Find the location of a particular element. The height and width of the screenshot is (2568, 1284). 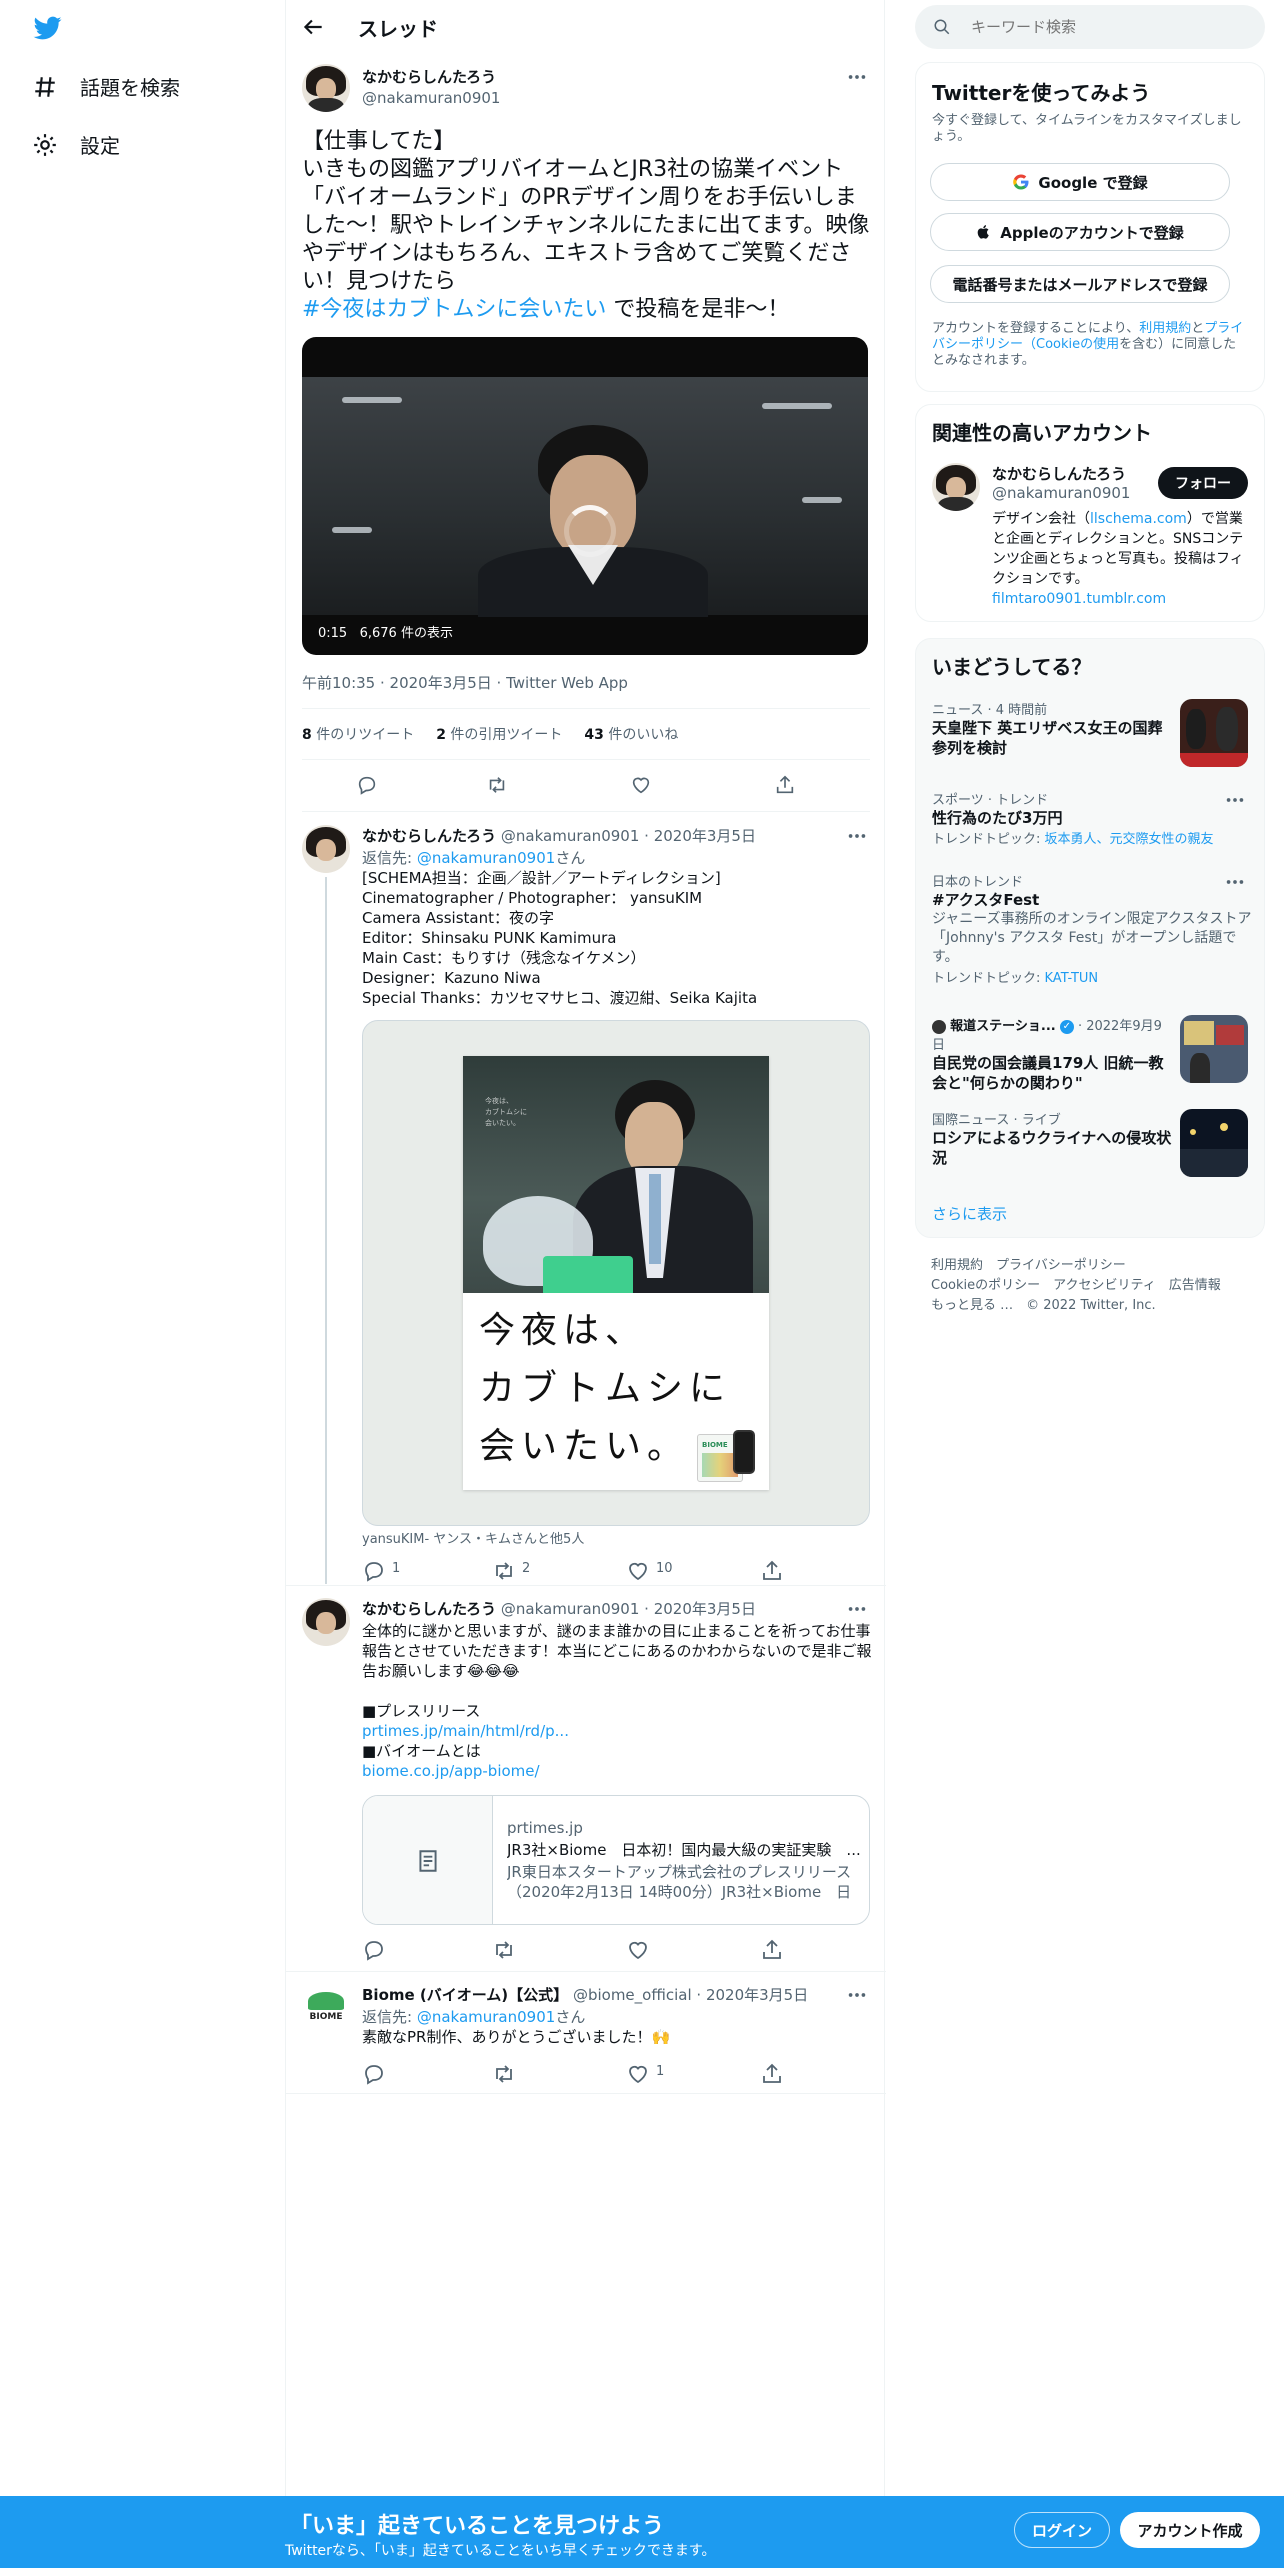

trend-item: 国際ニュース · ライブ ロシアによるウクライナへの侵攻状況 is located at coordinates (1052, 1138).